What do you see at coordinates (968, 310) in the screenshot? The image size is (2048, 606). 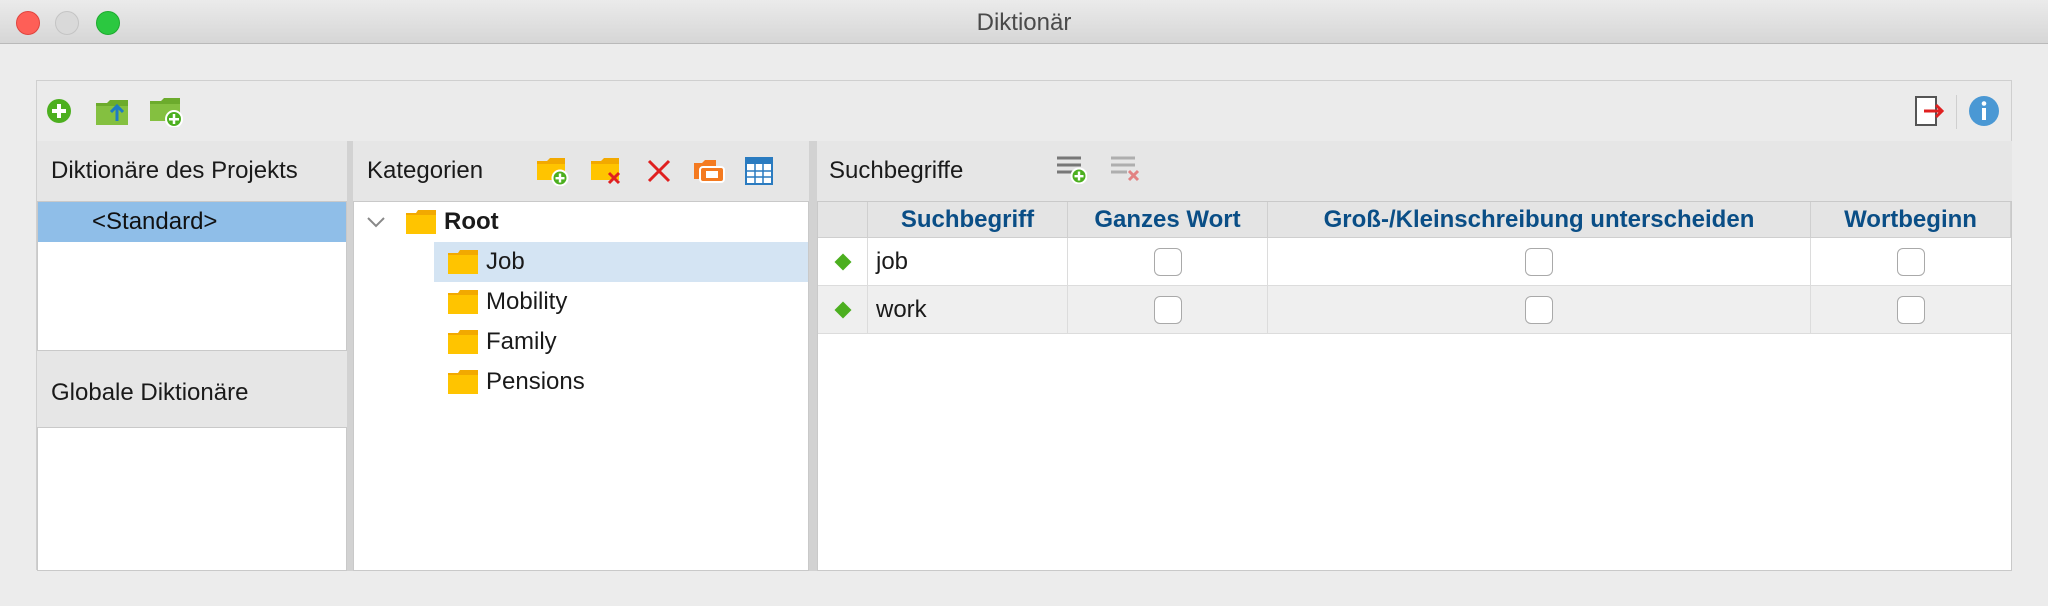 I see `term-cell: work` at bounding box center [968, 310].